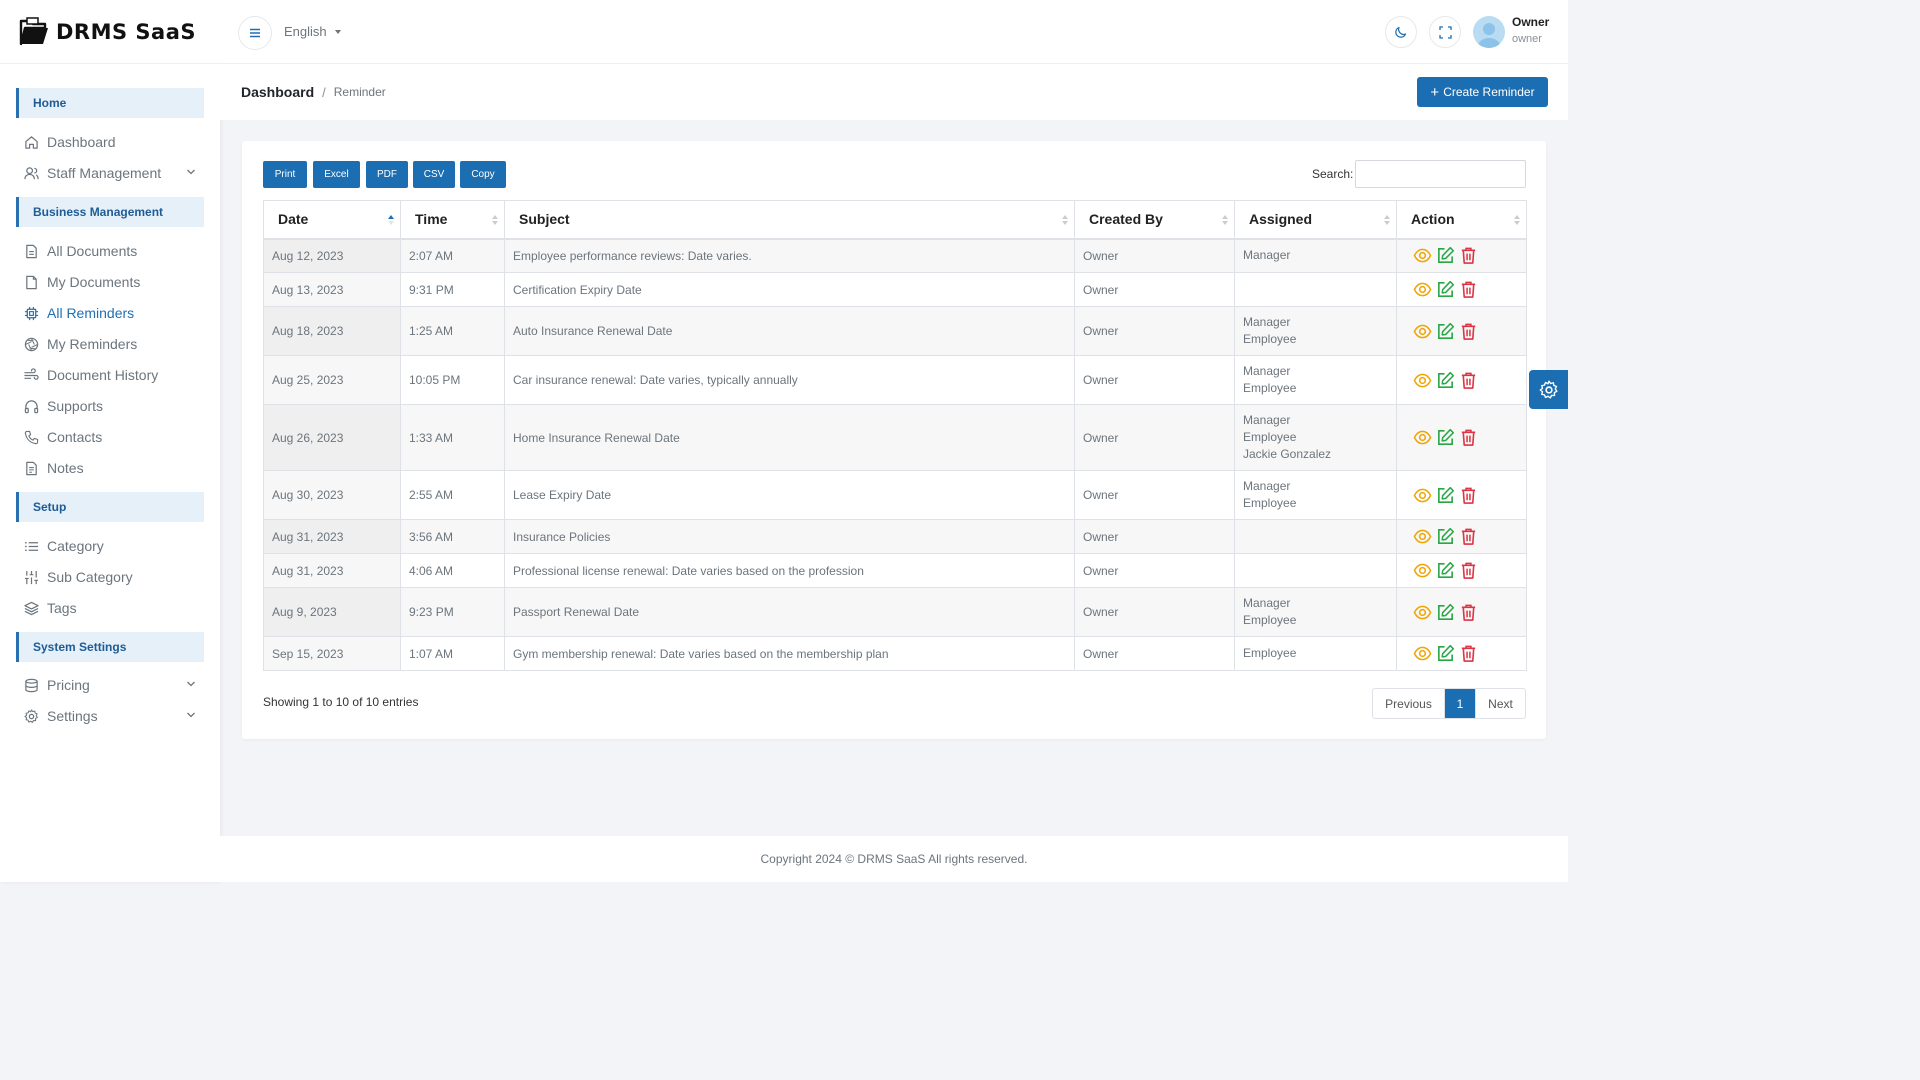 The width and height of the screenshot is (1920, 1080). I want to click on sidebar-item-dashboard: Dashboard, so click(112, 142).